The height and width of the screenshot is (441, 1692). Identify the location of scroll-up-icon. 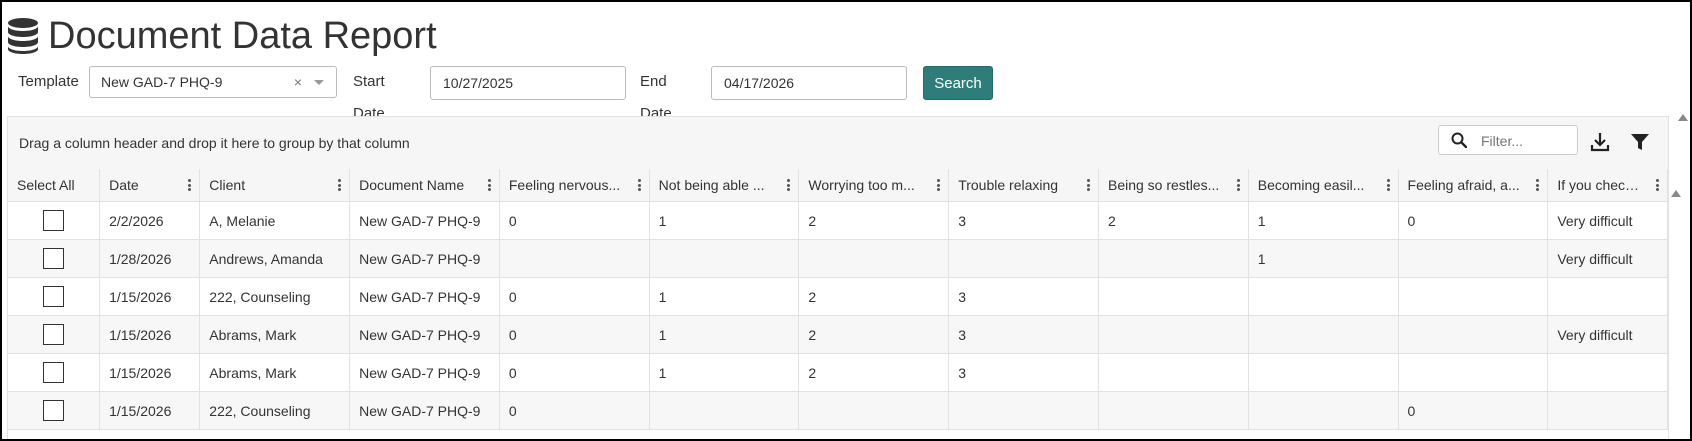
(1683, 117).